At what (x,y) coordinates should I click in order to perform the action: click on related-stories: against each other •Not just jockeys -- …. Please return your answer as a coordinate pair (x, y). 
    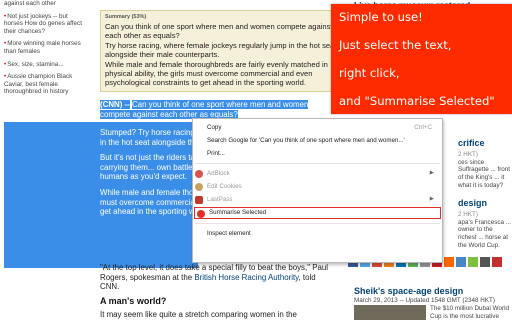
    Looking at the image, I should click on (45, 50).